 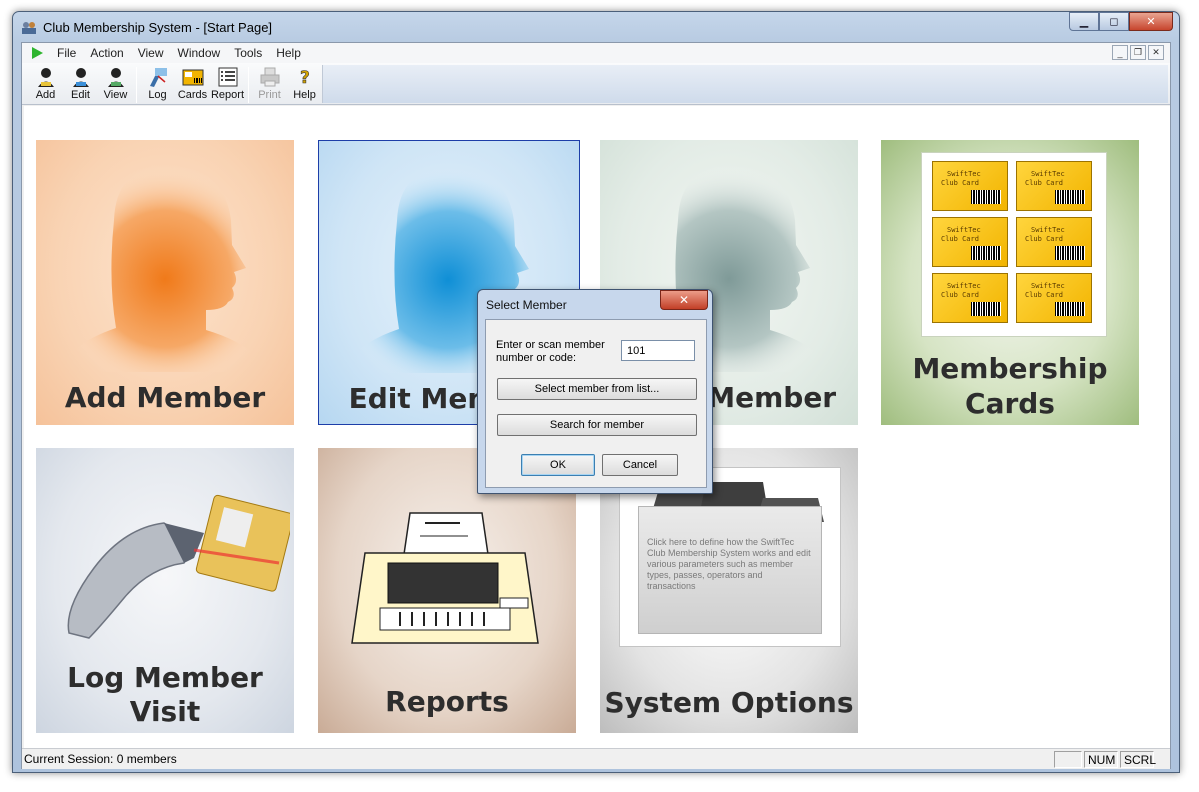 I want to click on print-button: Print, so click(x=269, y=85).